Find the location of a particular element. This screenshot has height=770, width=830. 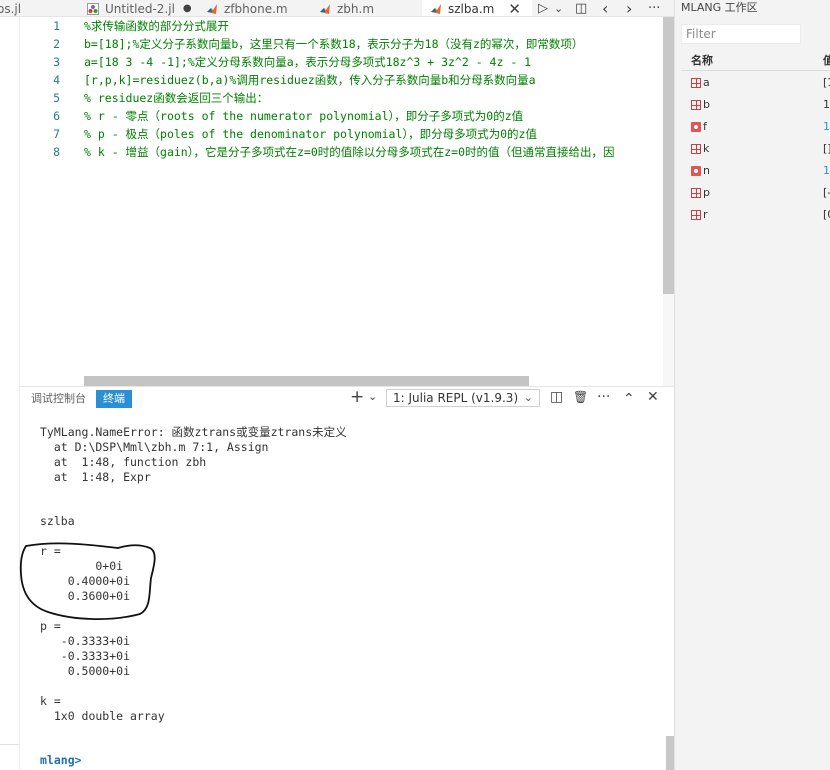

variable-name: f is located at coordinates (705, 126).